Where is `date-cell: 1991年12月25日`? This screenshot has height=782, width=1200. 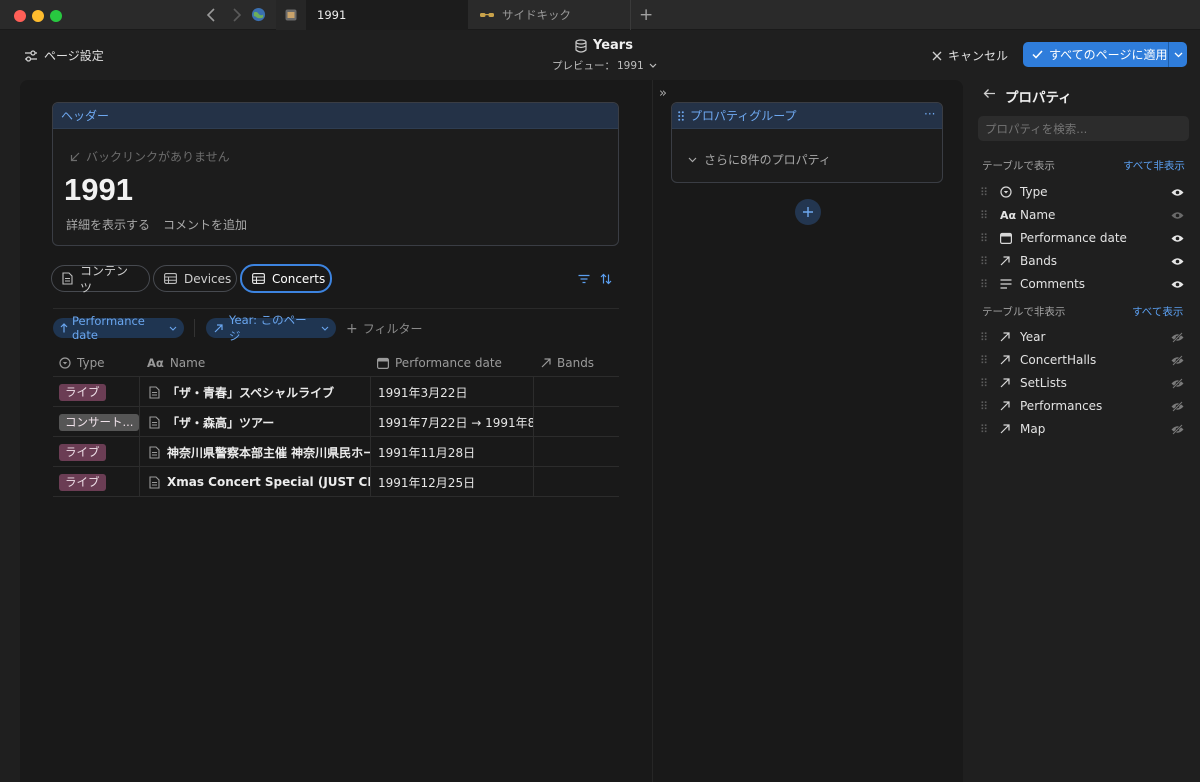 date-cell: 1991年12月25日 is located at coordinates (456, 482).